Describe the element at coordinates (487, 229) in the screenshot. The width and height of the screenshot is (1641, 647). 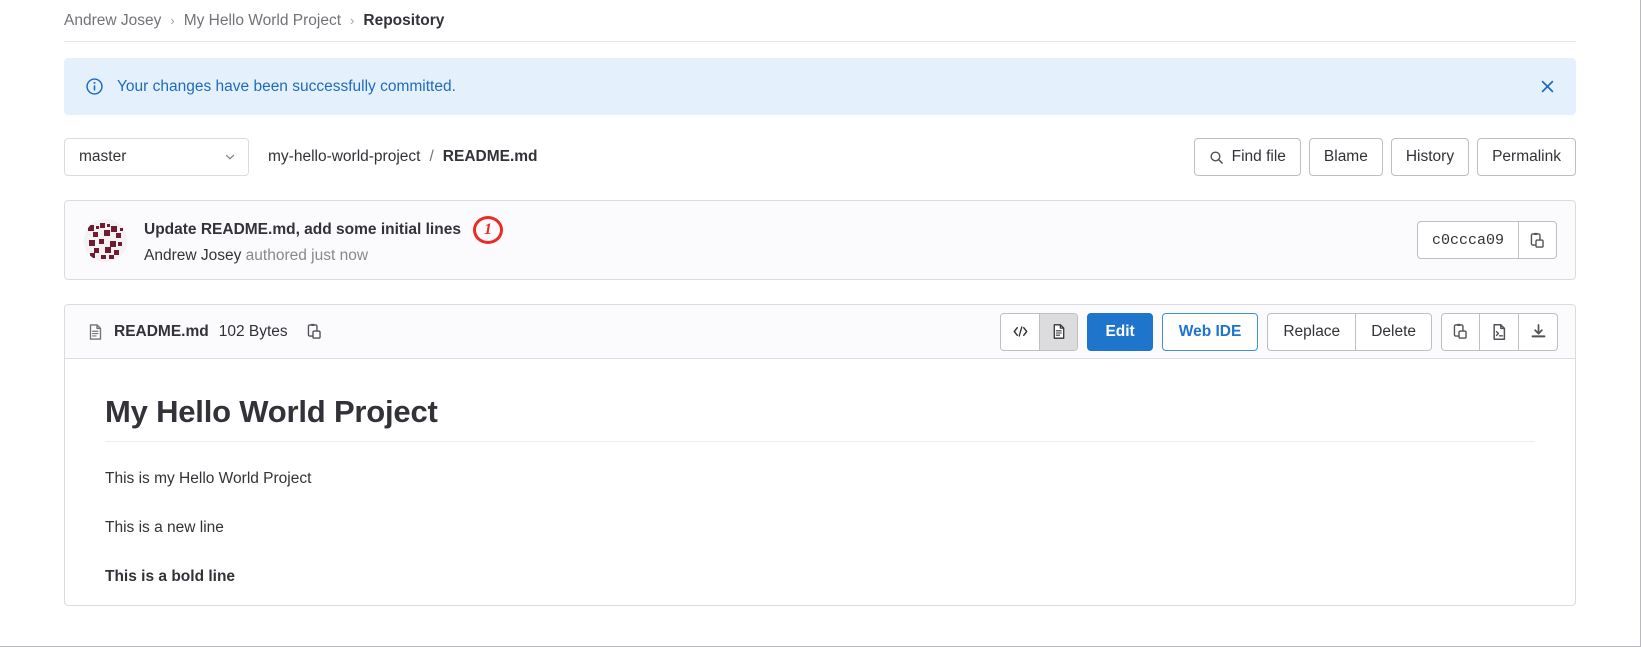
I see `annotation-badge-1: 1` at that location.